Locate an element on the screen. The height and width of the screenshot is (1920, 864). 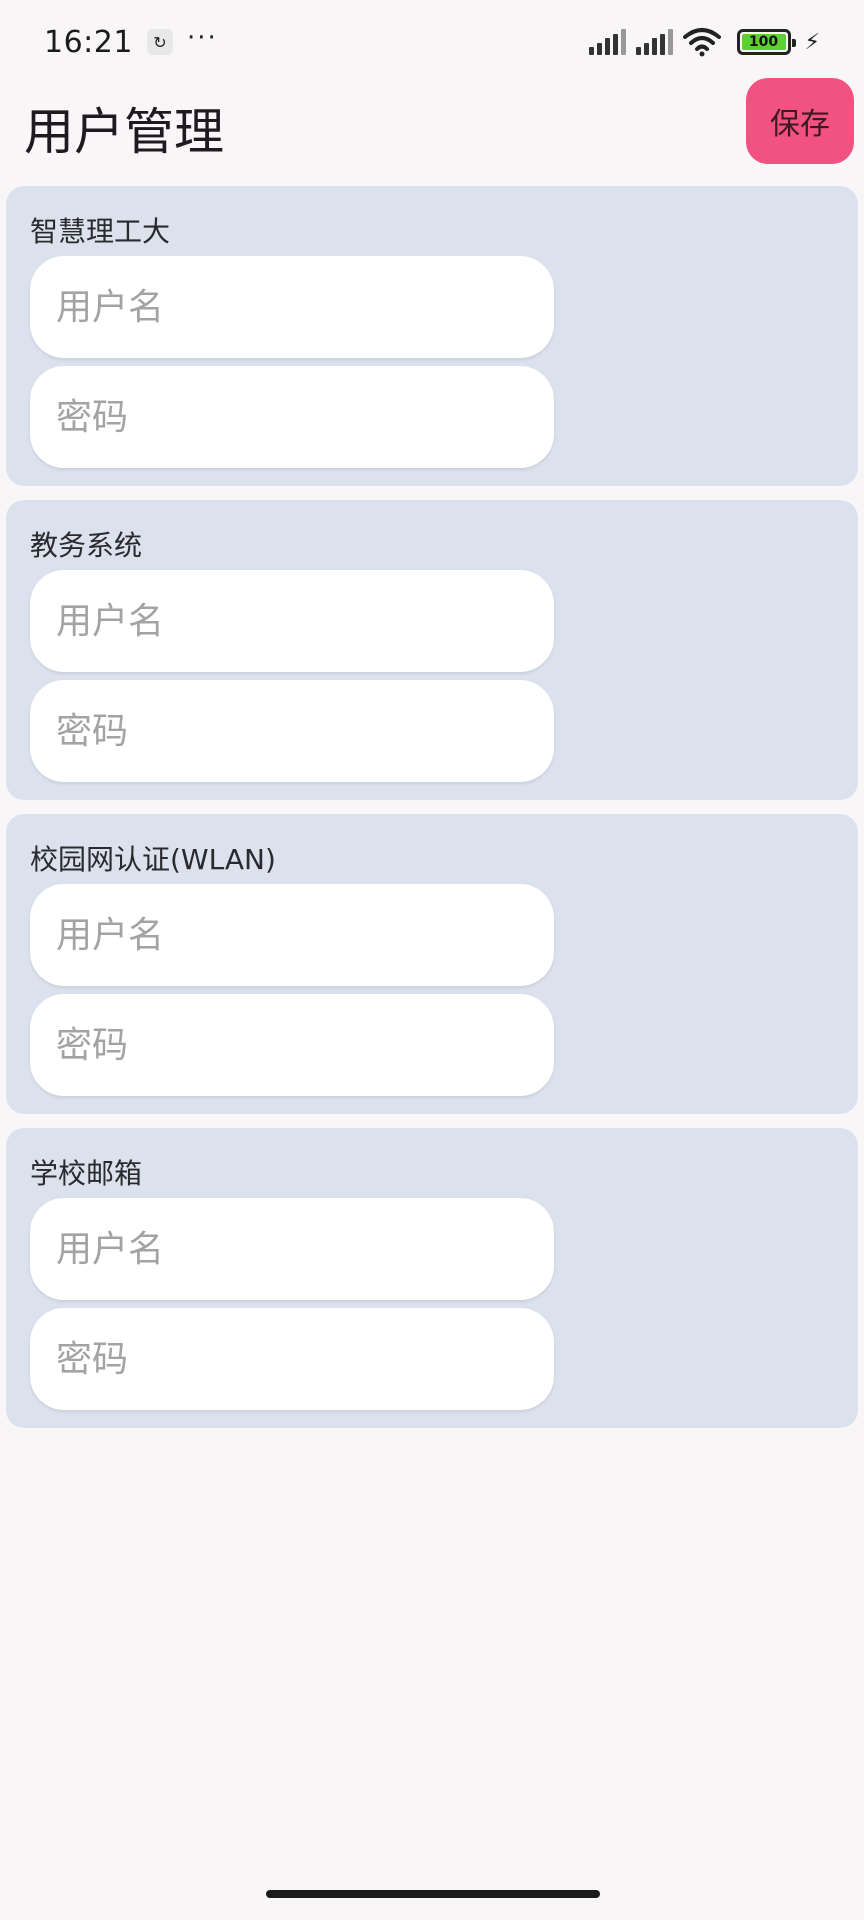
battery-level: 100 is located at coordinates (763, 42).